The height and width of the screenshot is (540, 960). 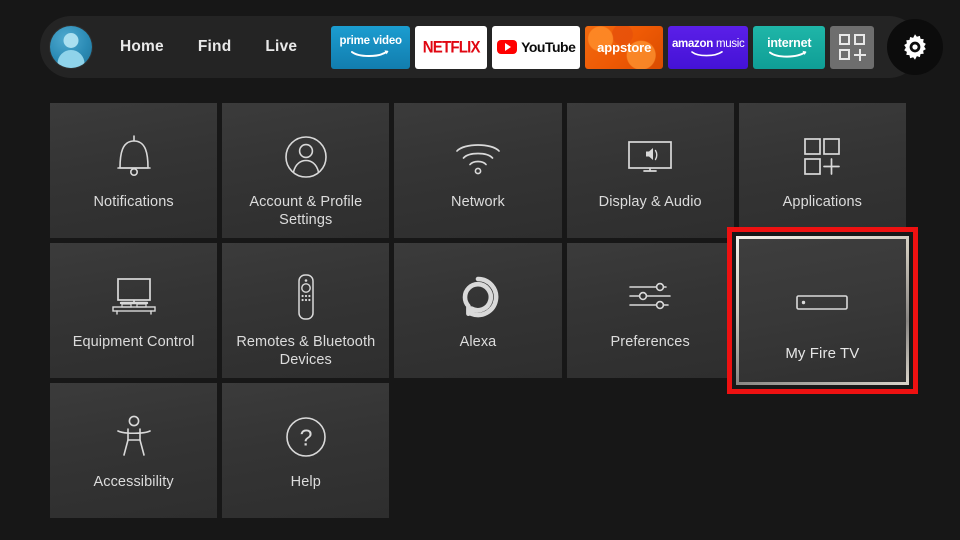 I want to click on settings-tile-label: Applications, so click(x=822, y=202).